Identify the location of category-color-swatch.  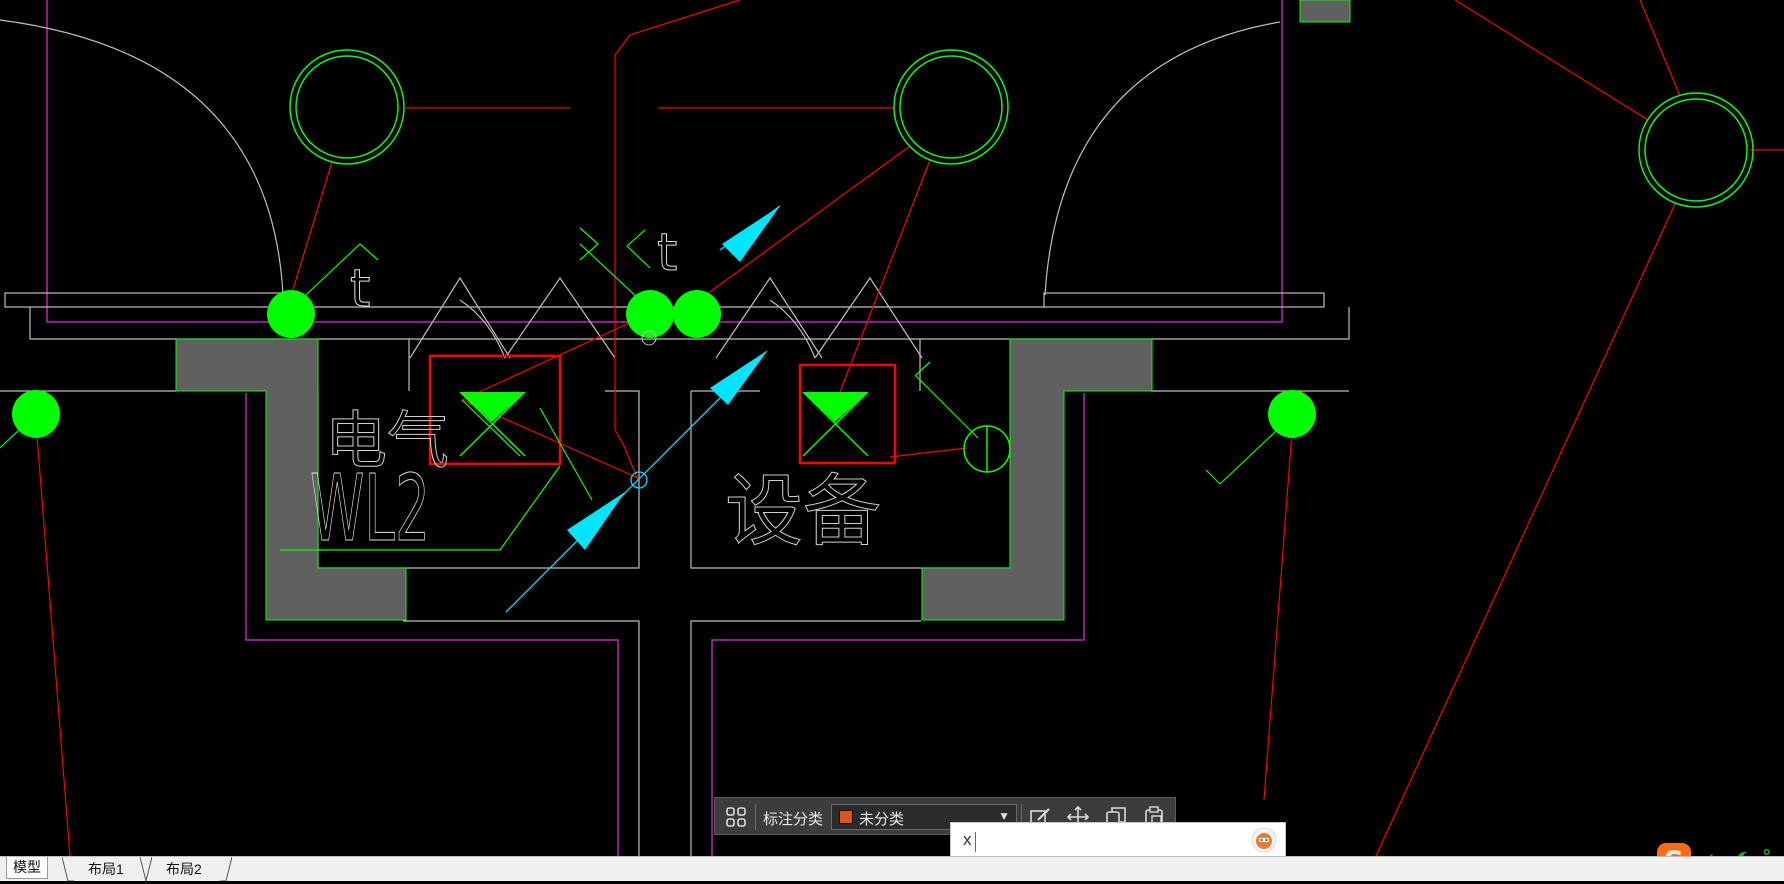
(846, 817).